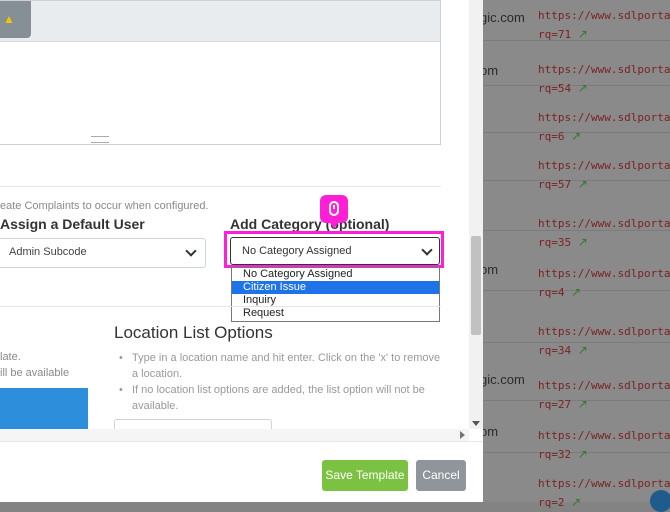 The width and height of the screenshot is (670, 512). What do you see at coordinates (100, 139) in the screenshot?
I see `resize-handle-icon` at bounding box center [100, 139].